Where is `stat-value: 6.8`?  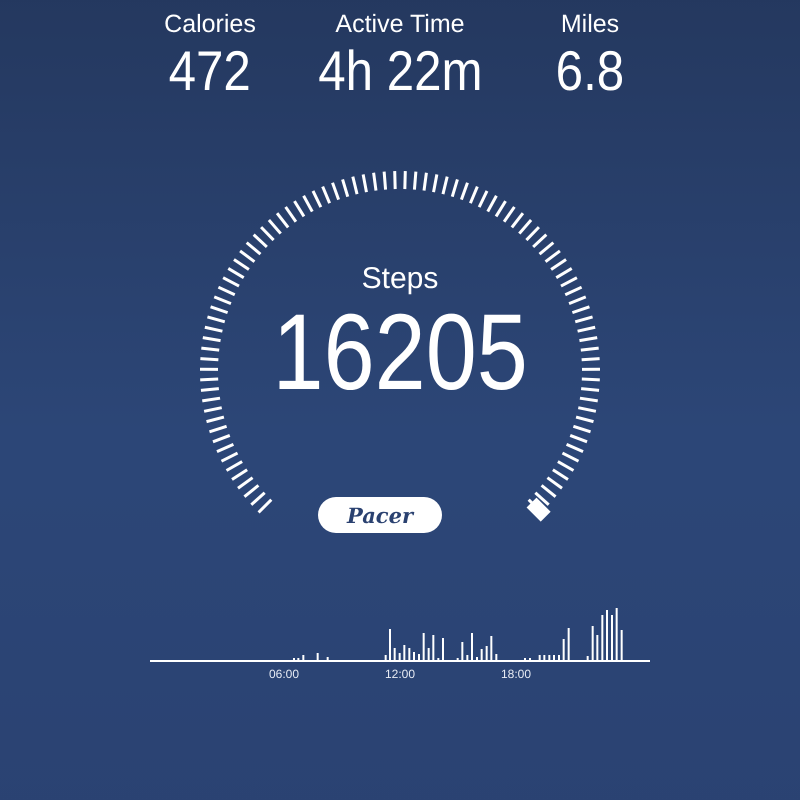
stat-value: 6.8 is located at coordinates (590, 71).